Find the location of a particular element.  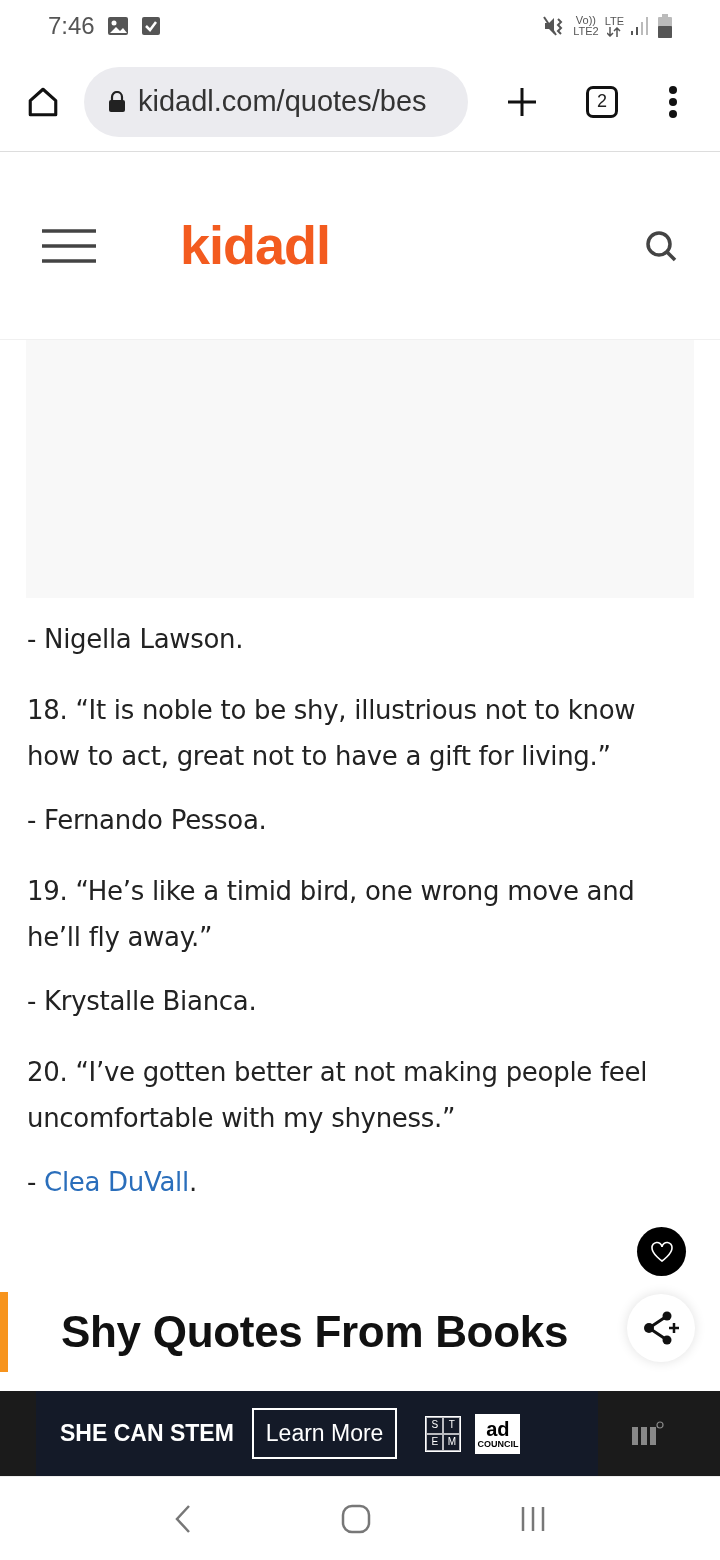

image-icon is located at coordinates (117, 26).